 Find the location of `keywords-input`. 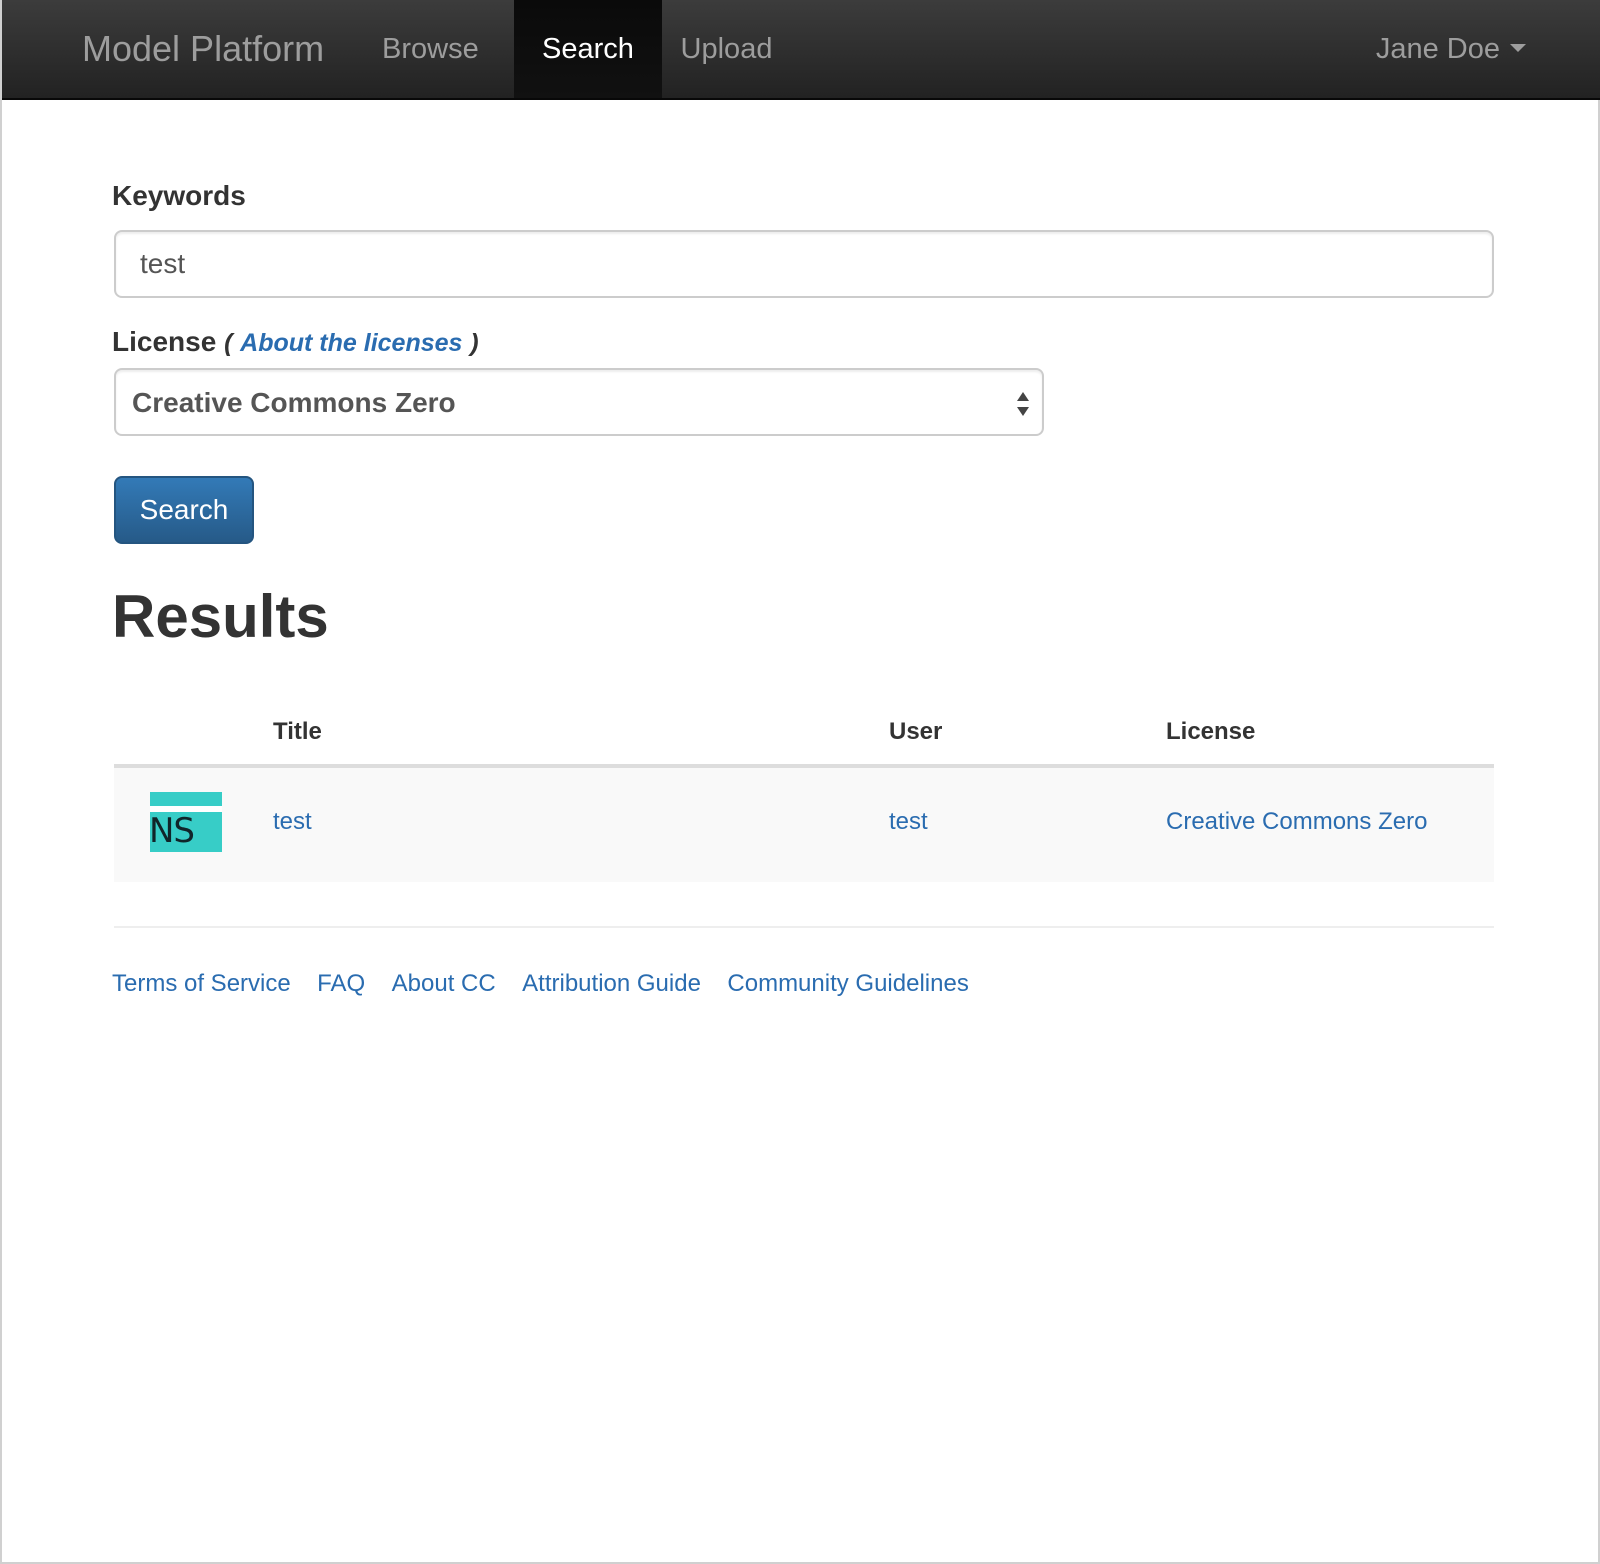

keywords-input is located at coordinates (804, 264).